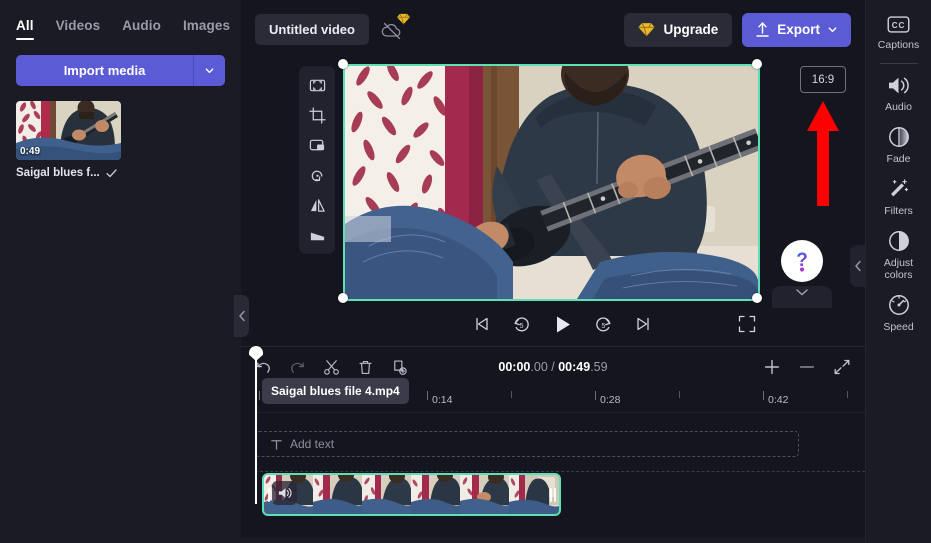 The height and width of the screenshot is (543, 931). Describe the element at coordinates (772, 367) in the screenshot. I see `zoom-in-button` at that location.